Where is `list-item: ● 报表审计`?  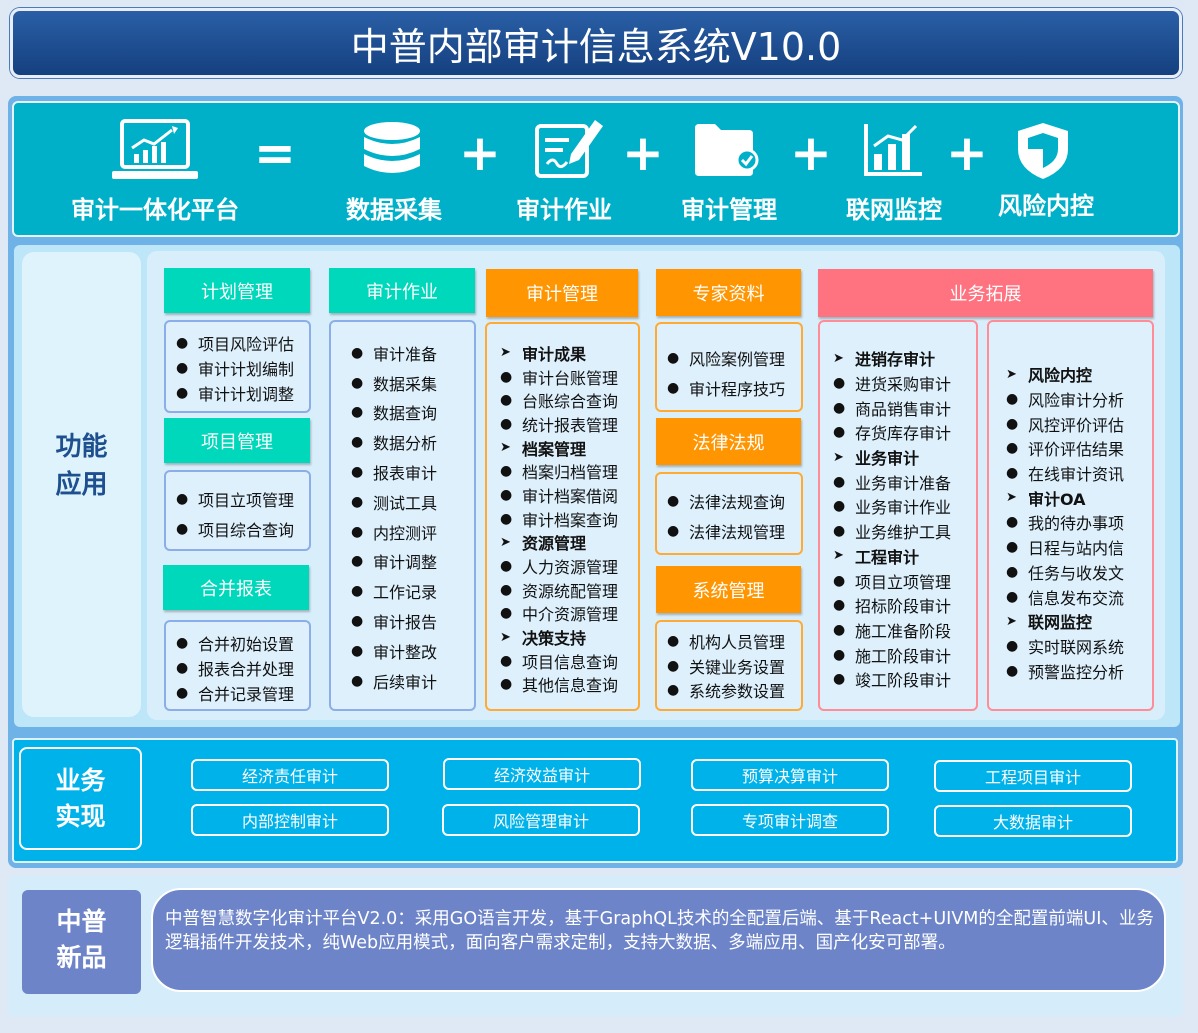 list-item: ● 报表审计 is located at coordinates (412, 472).